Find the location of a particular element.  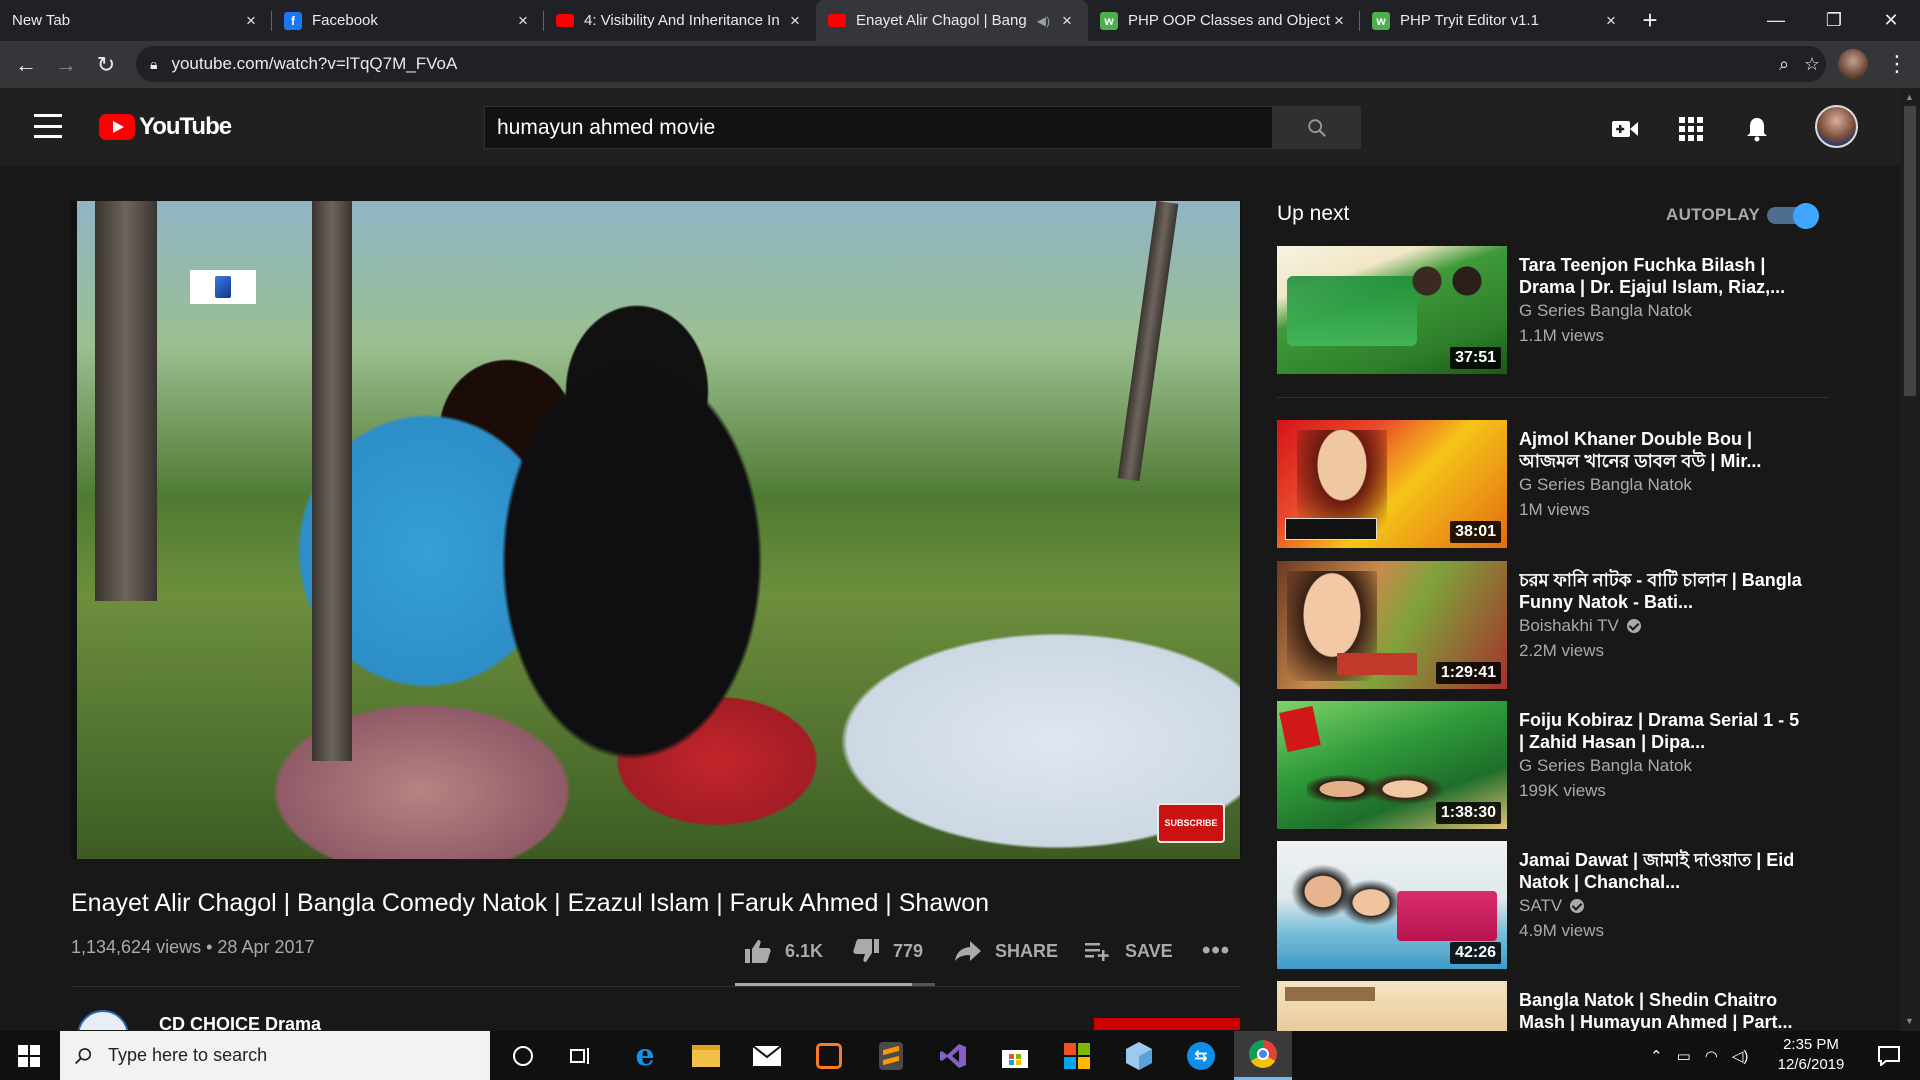

address-bar: 🔒︎ youtube.com/watch?v=lTqQ7M_FVoA ⌕ ☆ is located at coordinates (981, 64).